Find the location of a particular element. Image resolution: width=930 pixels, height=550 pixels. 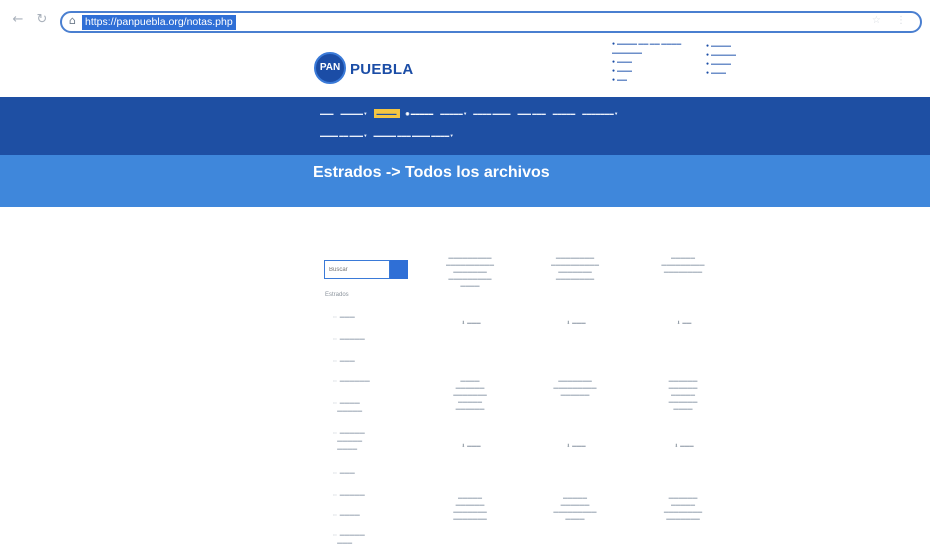

download-link: ⬇ ▬▬ is located at coordinates (684, 323).